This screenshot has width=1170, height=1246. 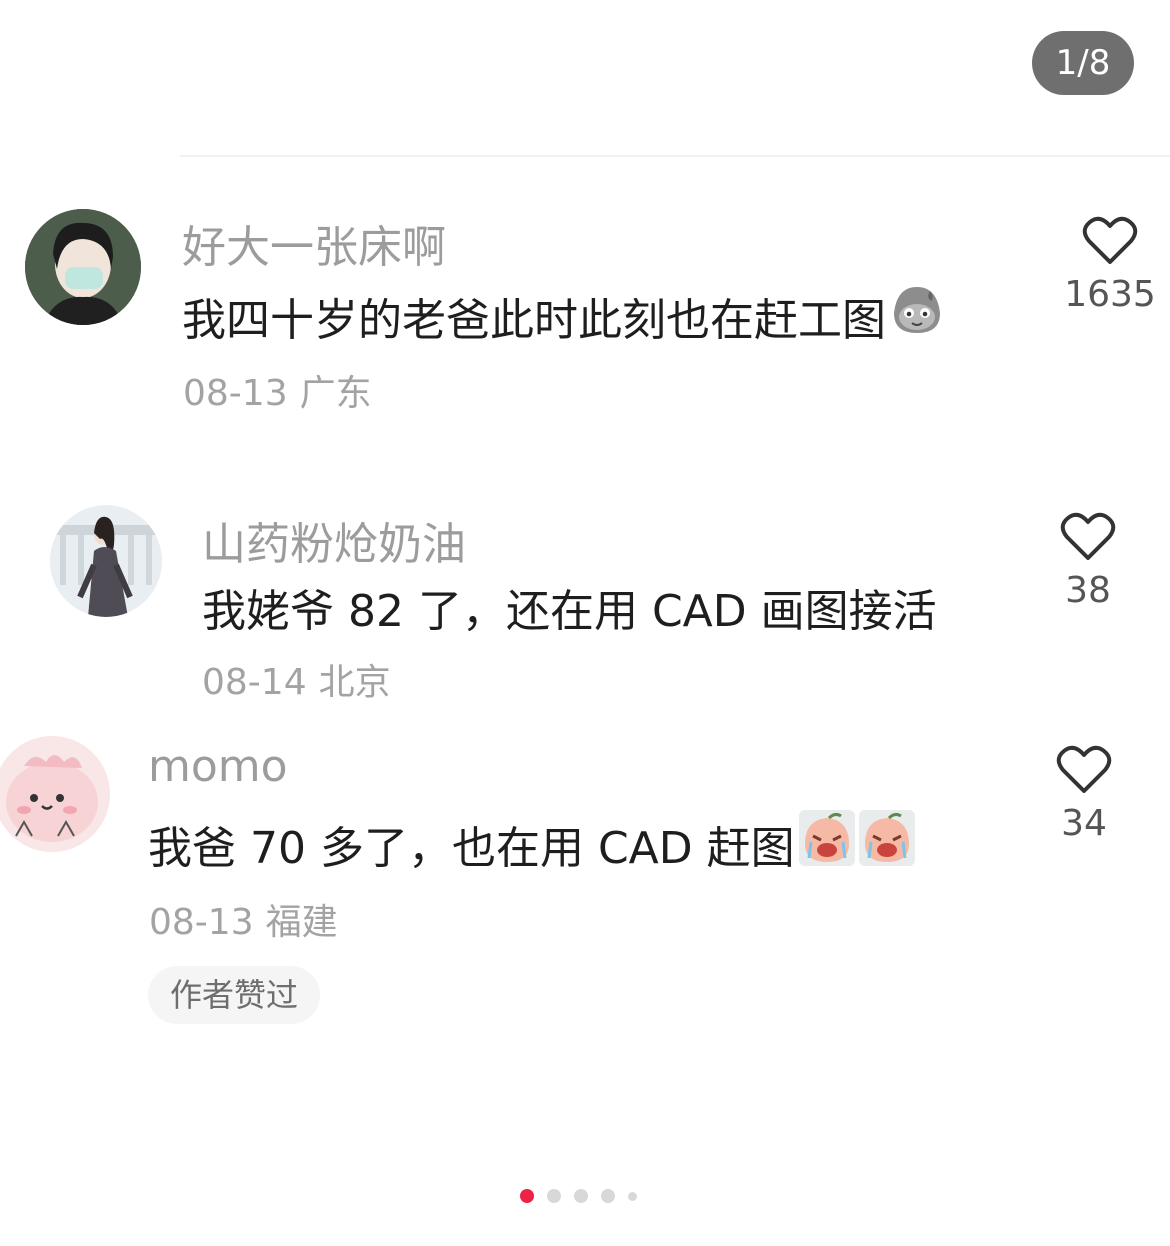 I want to click on comment-location: 广东, so click(x=335, y=393).